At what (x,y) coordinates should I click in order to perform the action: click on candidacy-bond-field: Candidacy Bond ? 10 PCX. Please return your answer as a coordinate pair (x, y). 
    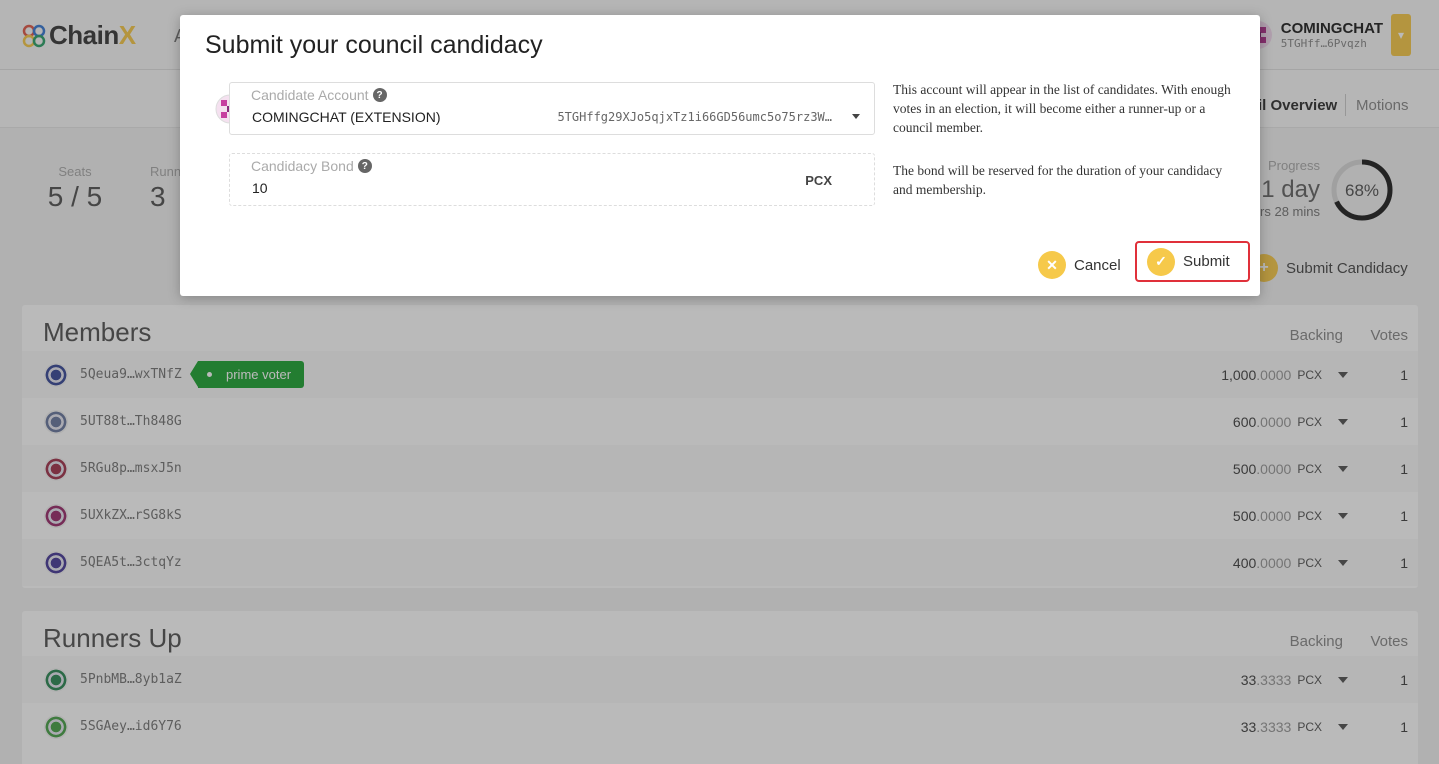
    Looking at the image, I should click on (552, 179).